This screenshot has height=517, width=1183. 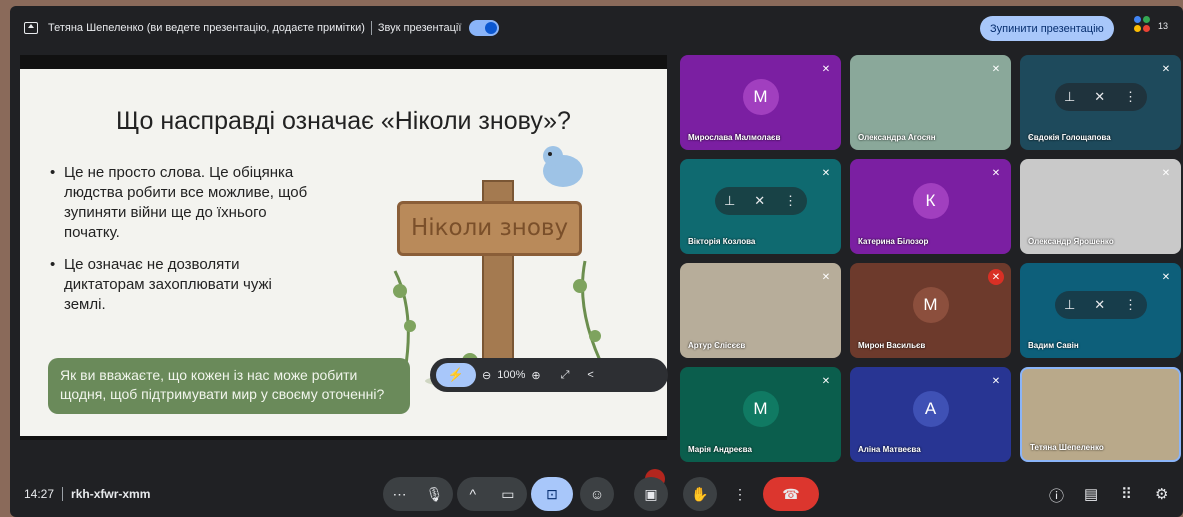 I want to click on info-icon: ⓘ, so click(x=1056, y=495).